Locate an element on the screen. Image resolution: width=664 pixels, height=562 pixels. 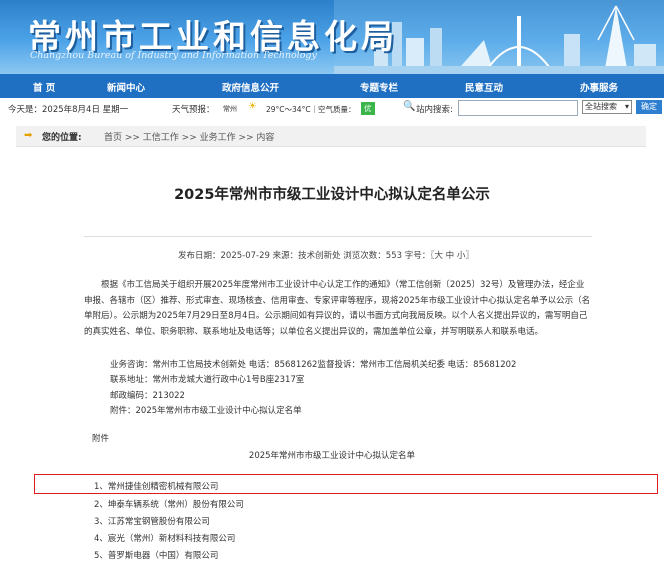
search-label: 站内搜索: is located at coordinates (434, 110).